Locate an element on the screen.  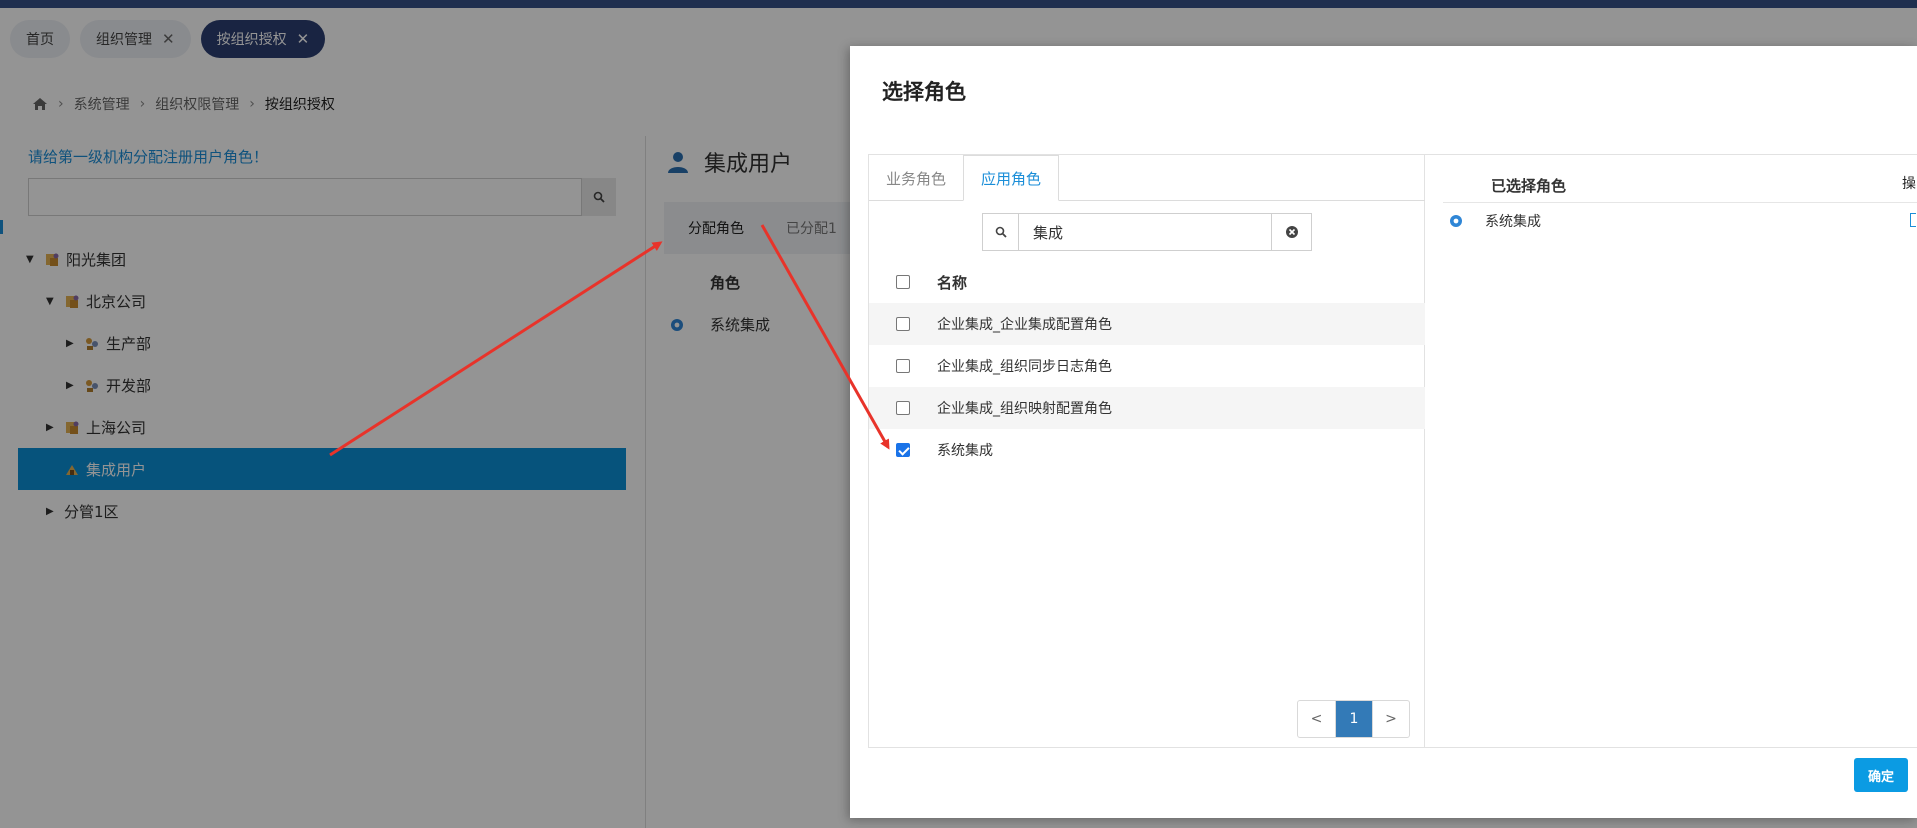
table-row: 企业集成_组织映射配置角色 is located at coordinates (1147, 408).